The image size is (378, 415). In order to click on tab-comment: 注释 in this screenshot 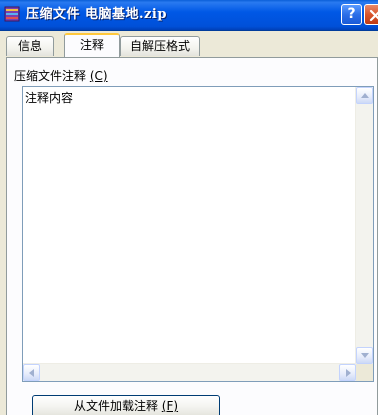, I will do `click(92, 45)`.